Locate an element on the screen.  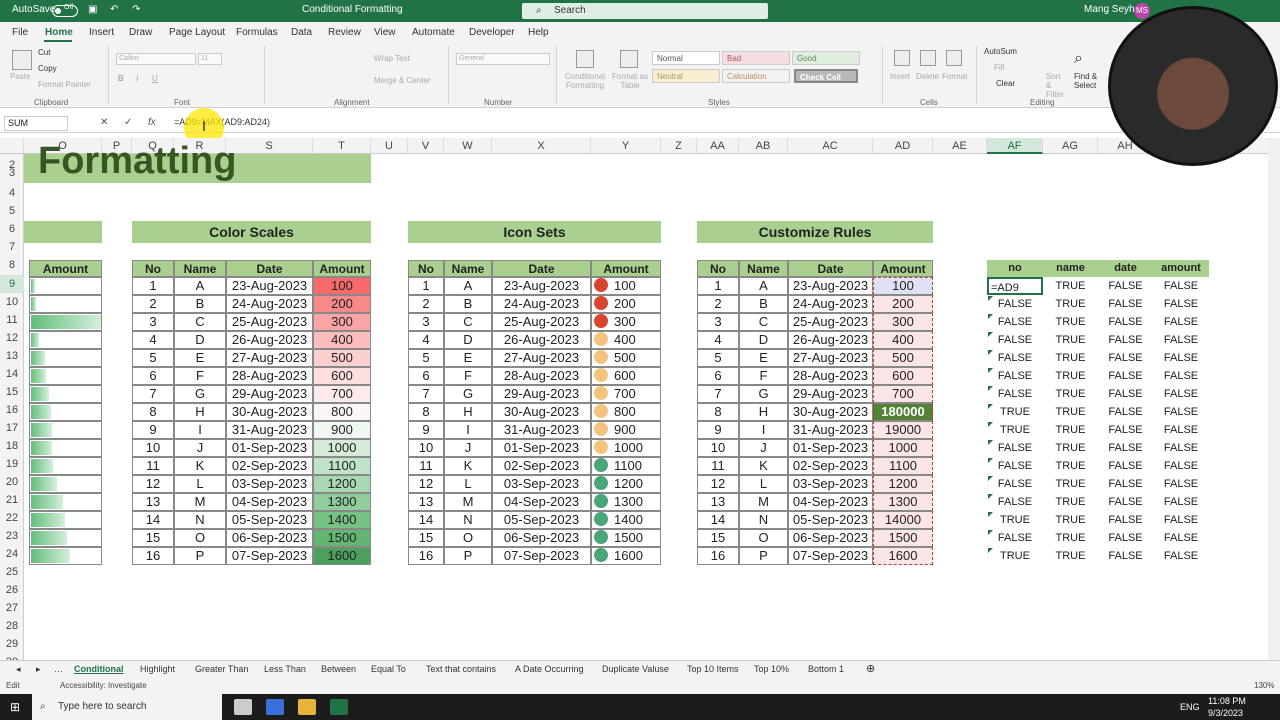
customize-rules-name-cell: O is located at coordinates (763, 538).